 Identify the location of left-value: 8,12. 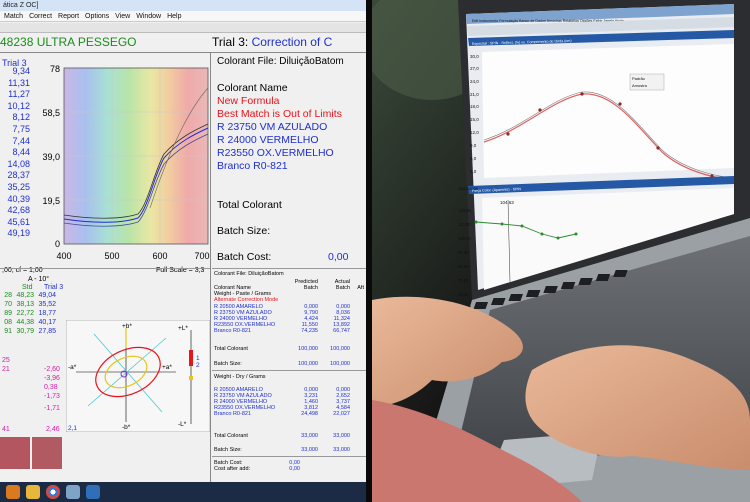
(21, 117).